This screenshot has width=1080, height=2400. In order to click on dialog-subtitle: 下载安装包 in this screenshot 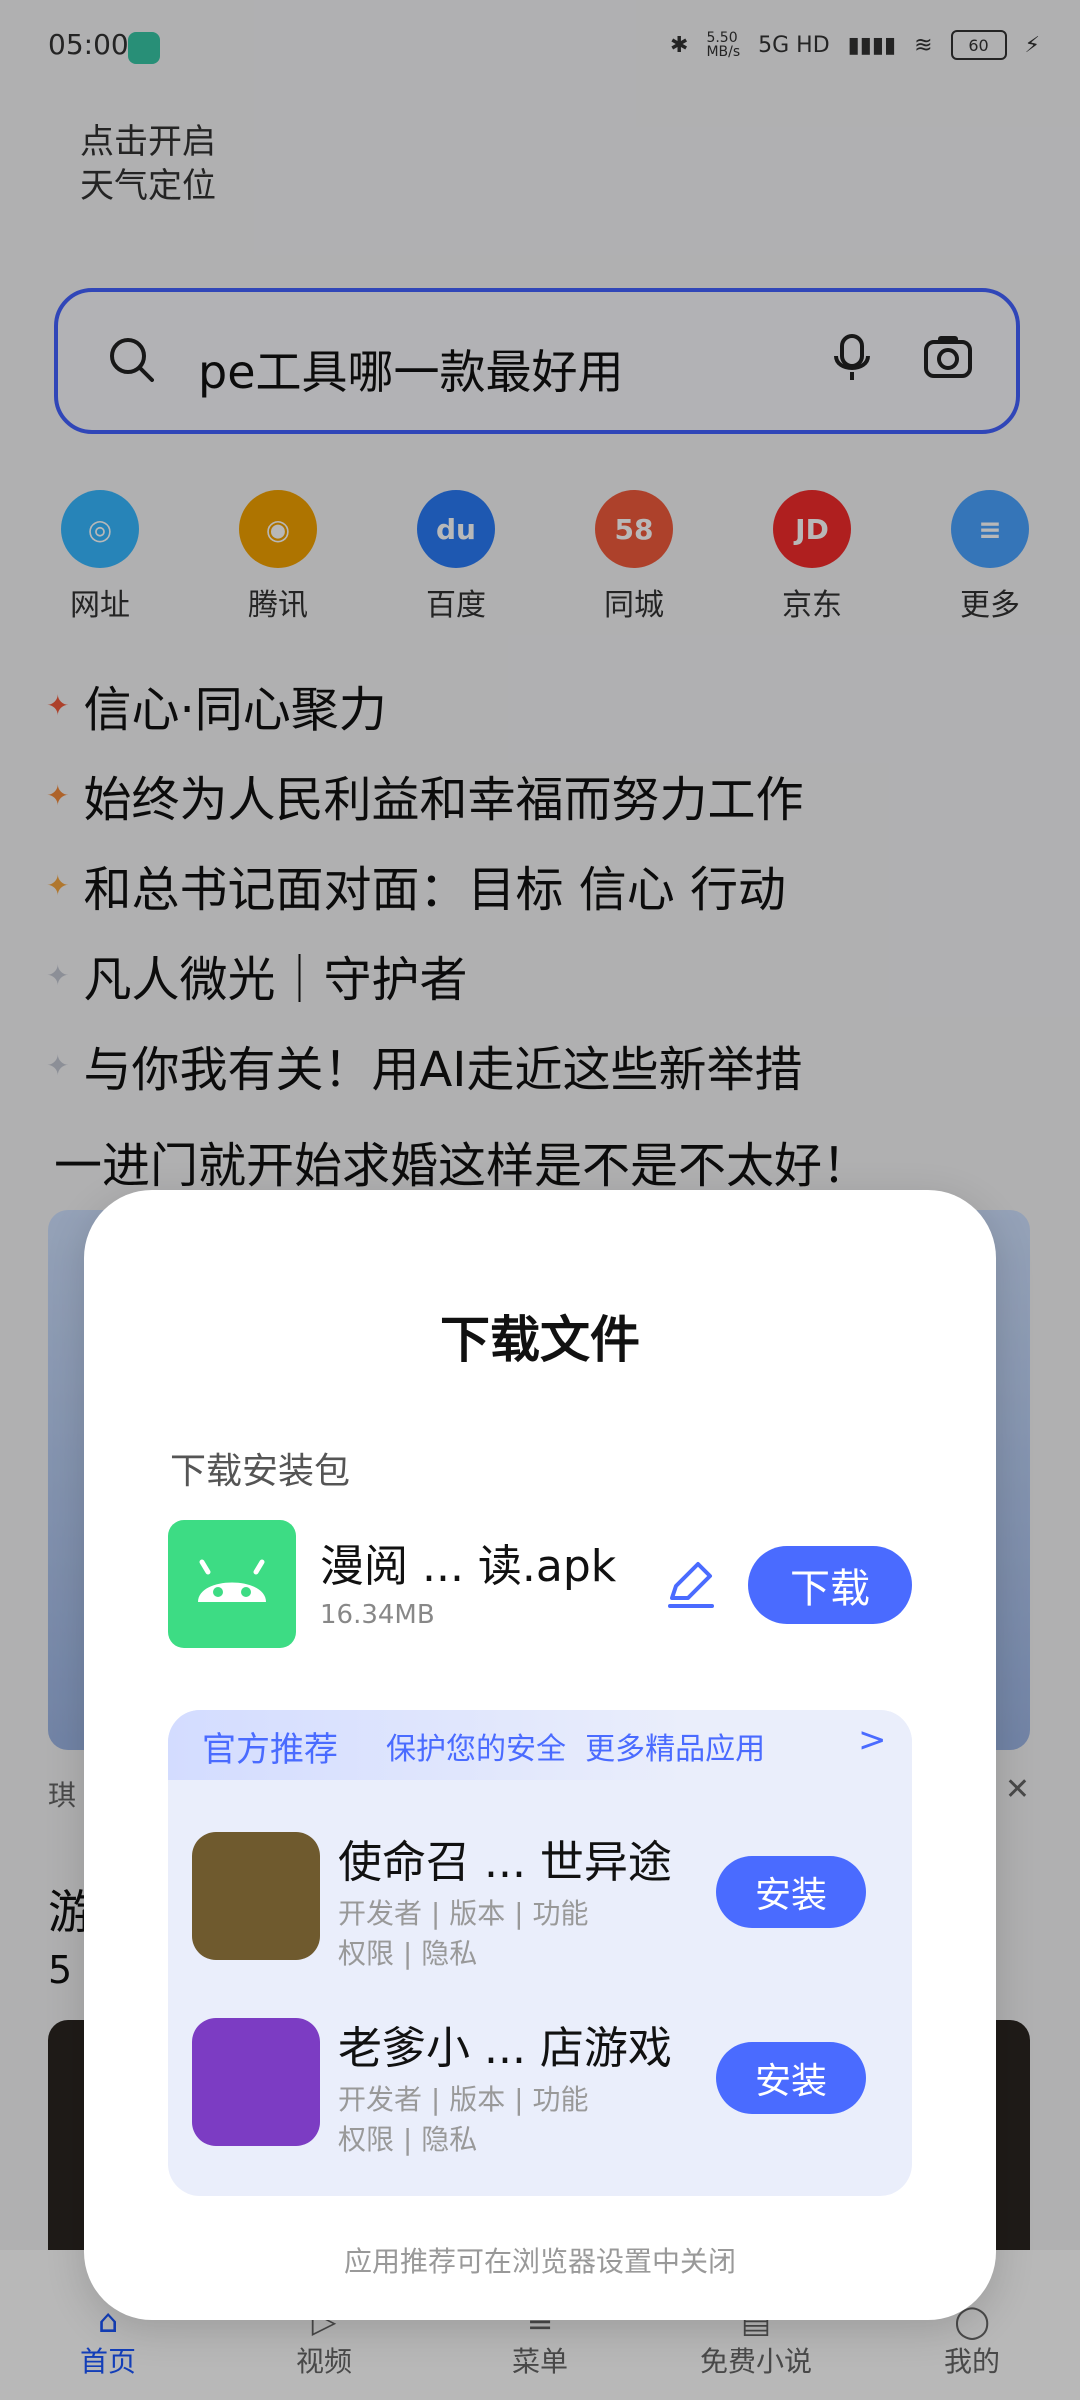, I will do `click(260, 1471)`.